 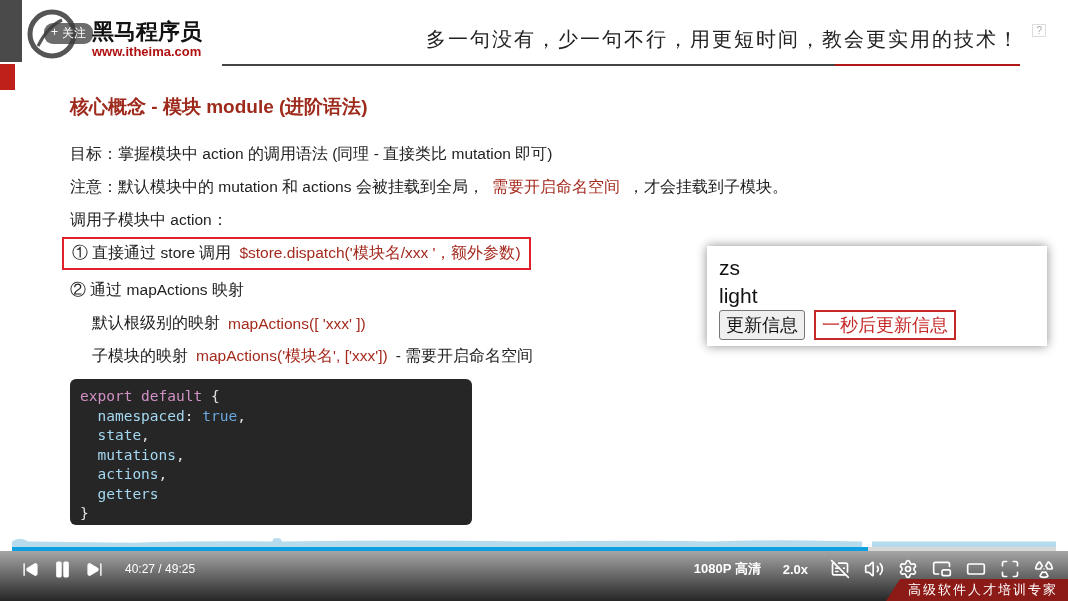 What do you see at coordinates (277, 187) in the screenshot?
I see `slide-text: 注意：默认模块中的 mutation 和 actions 会被挂载到全局，` at bounding box center [277, 187].